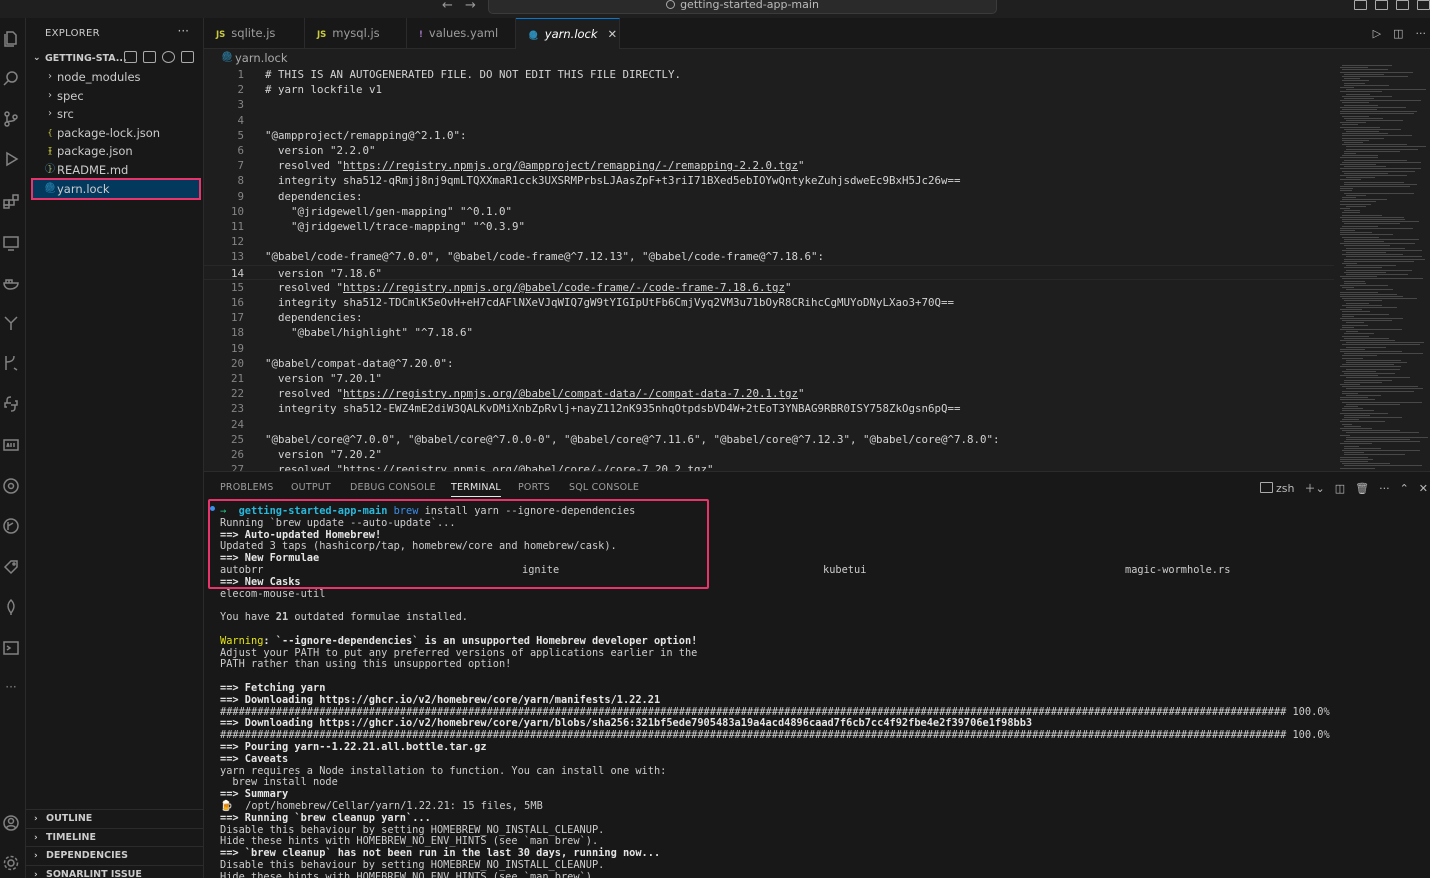 The image size is (1430, 878). Describe the element at coordinates (11, 201) in the screenshot. I see `extensions-icon` at that location.